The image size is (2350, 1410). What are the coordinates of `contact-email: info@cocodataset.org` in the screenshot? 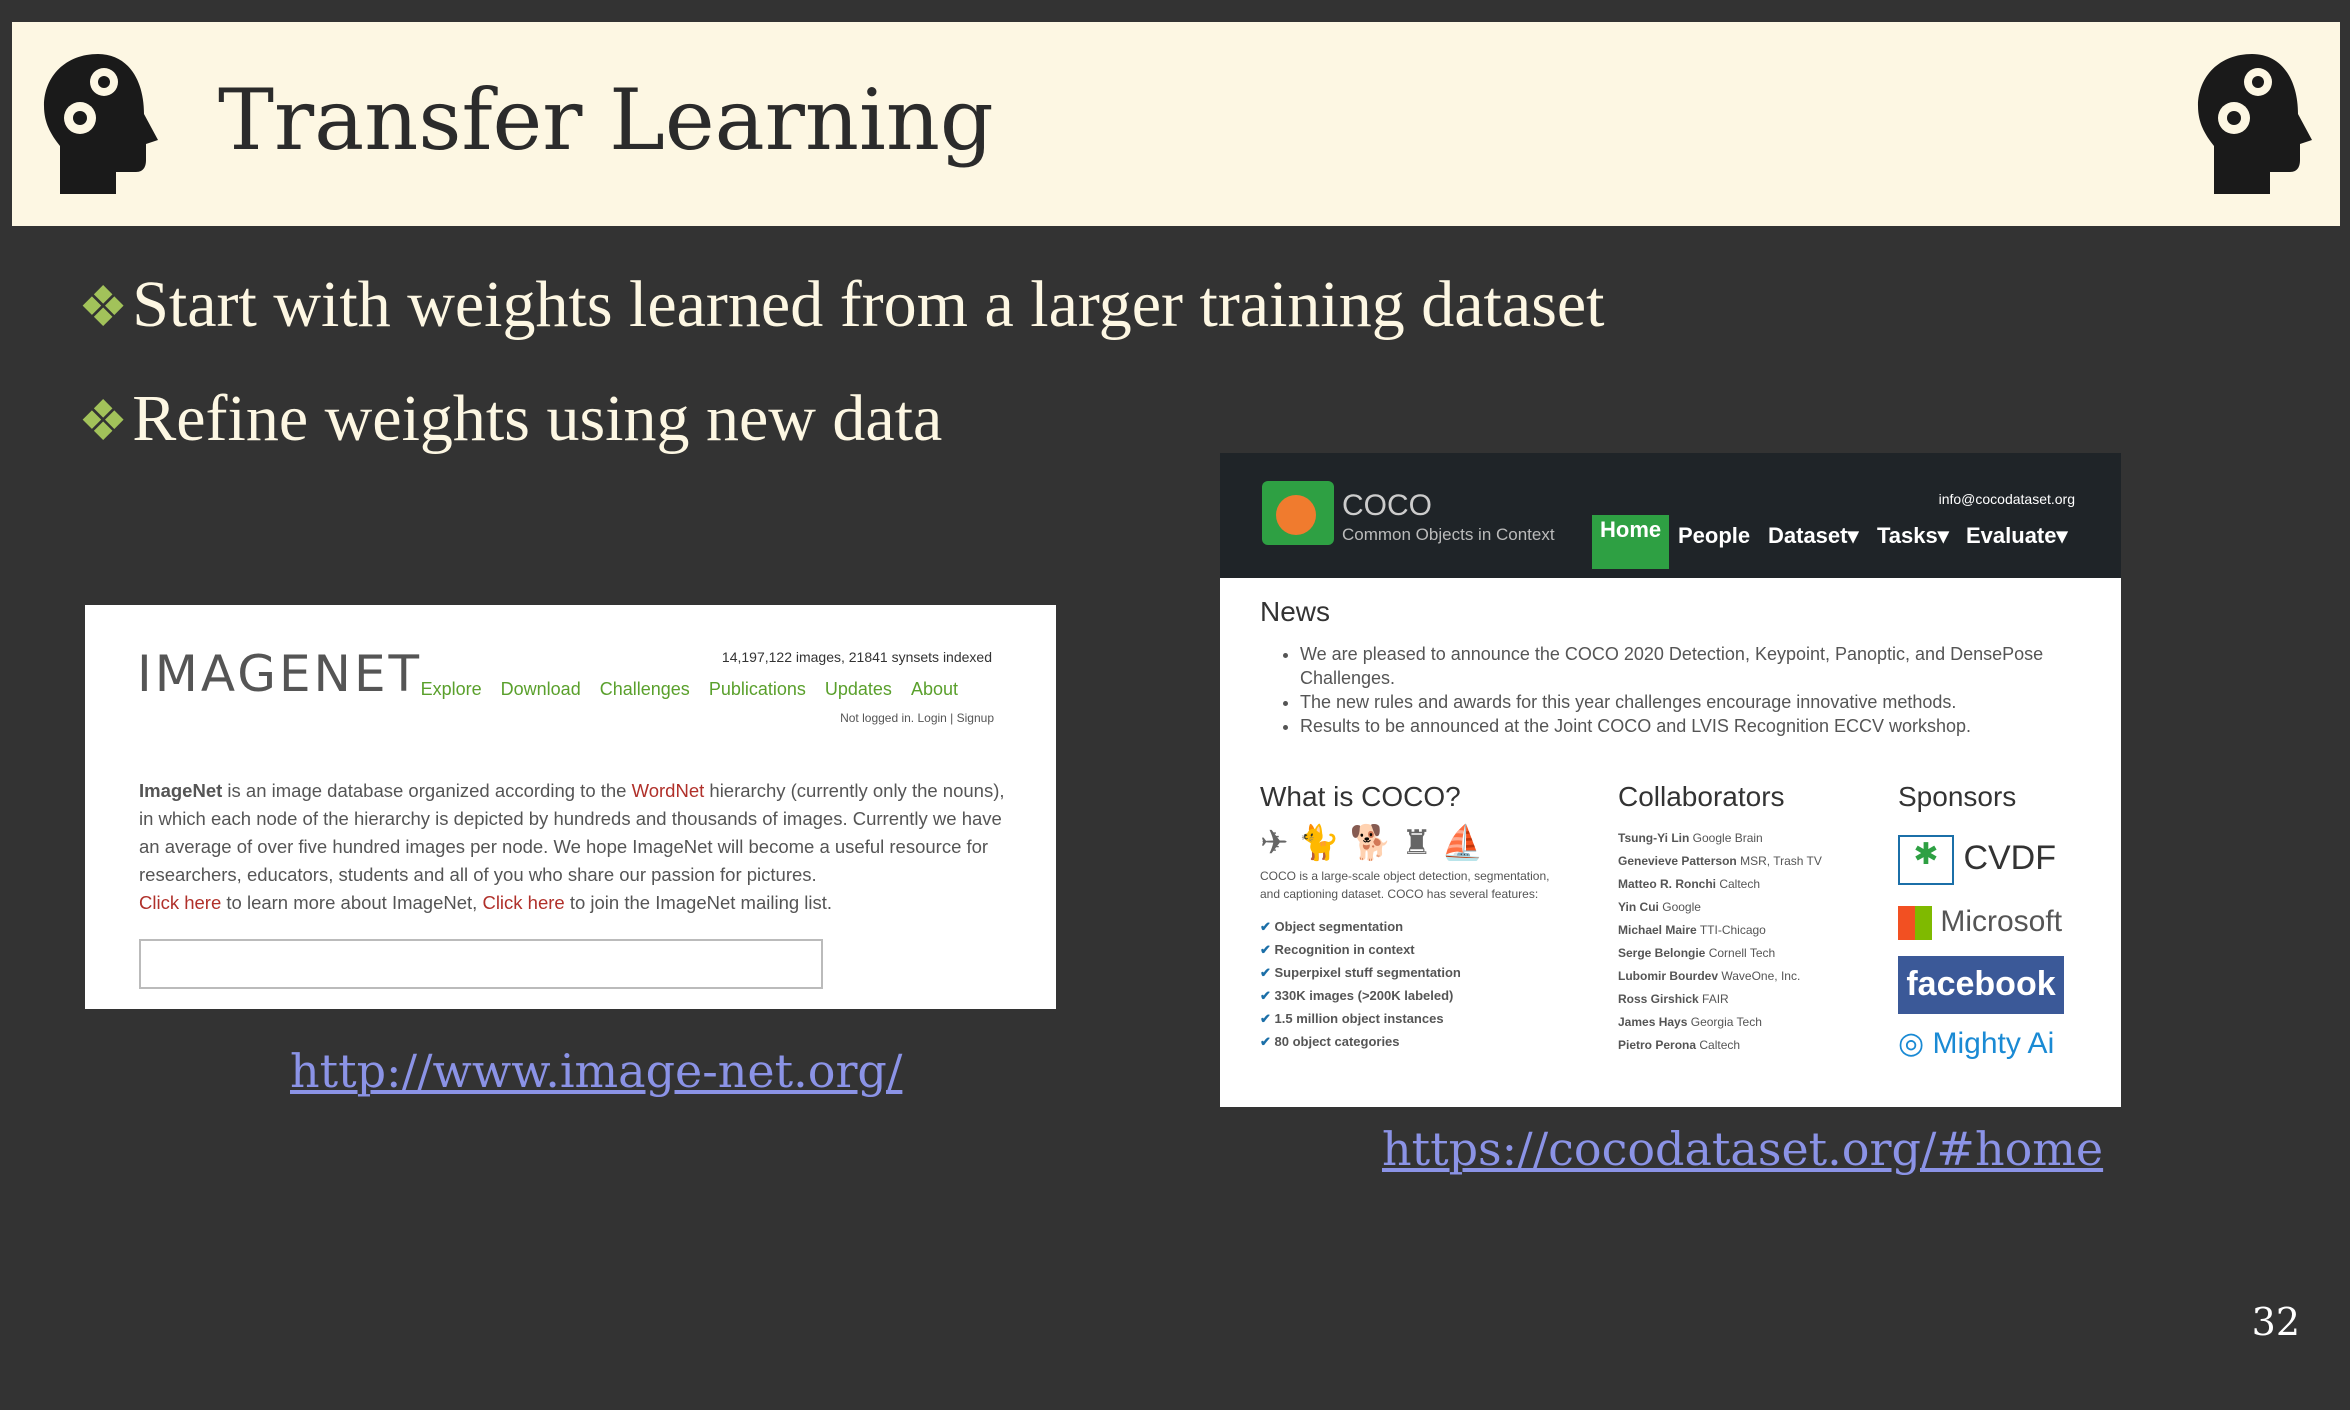 It's located at (2007, 499).